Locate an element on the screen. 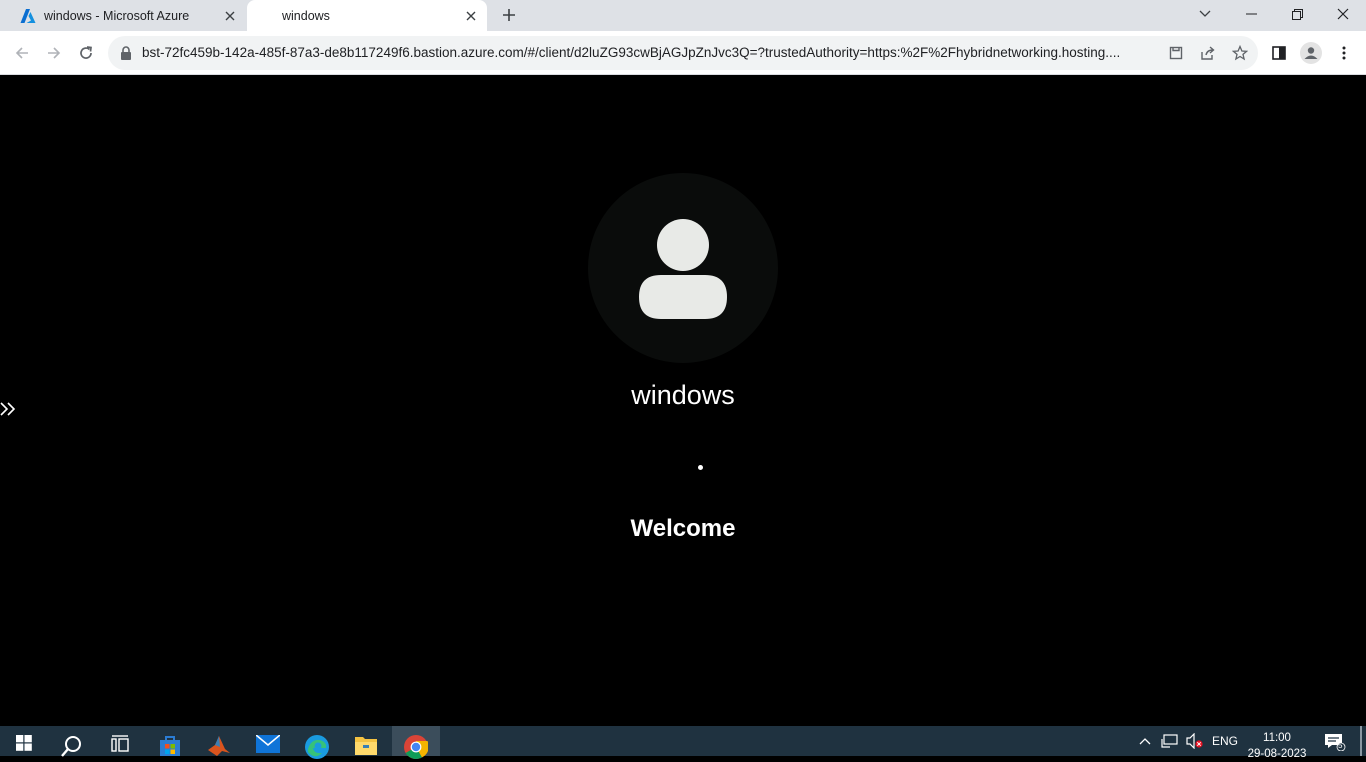 The image size is (1366, 762). action-center-button: 5 is located at coordinates (1335, 741).